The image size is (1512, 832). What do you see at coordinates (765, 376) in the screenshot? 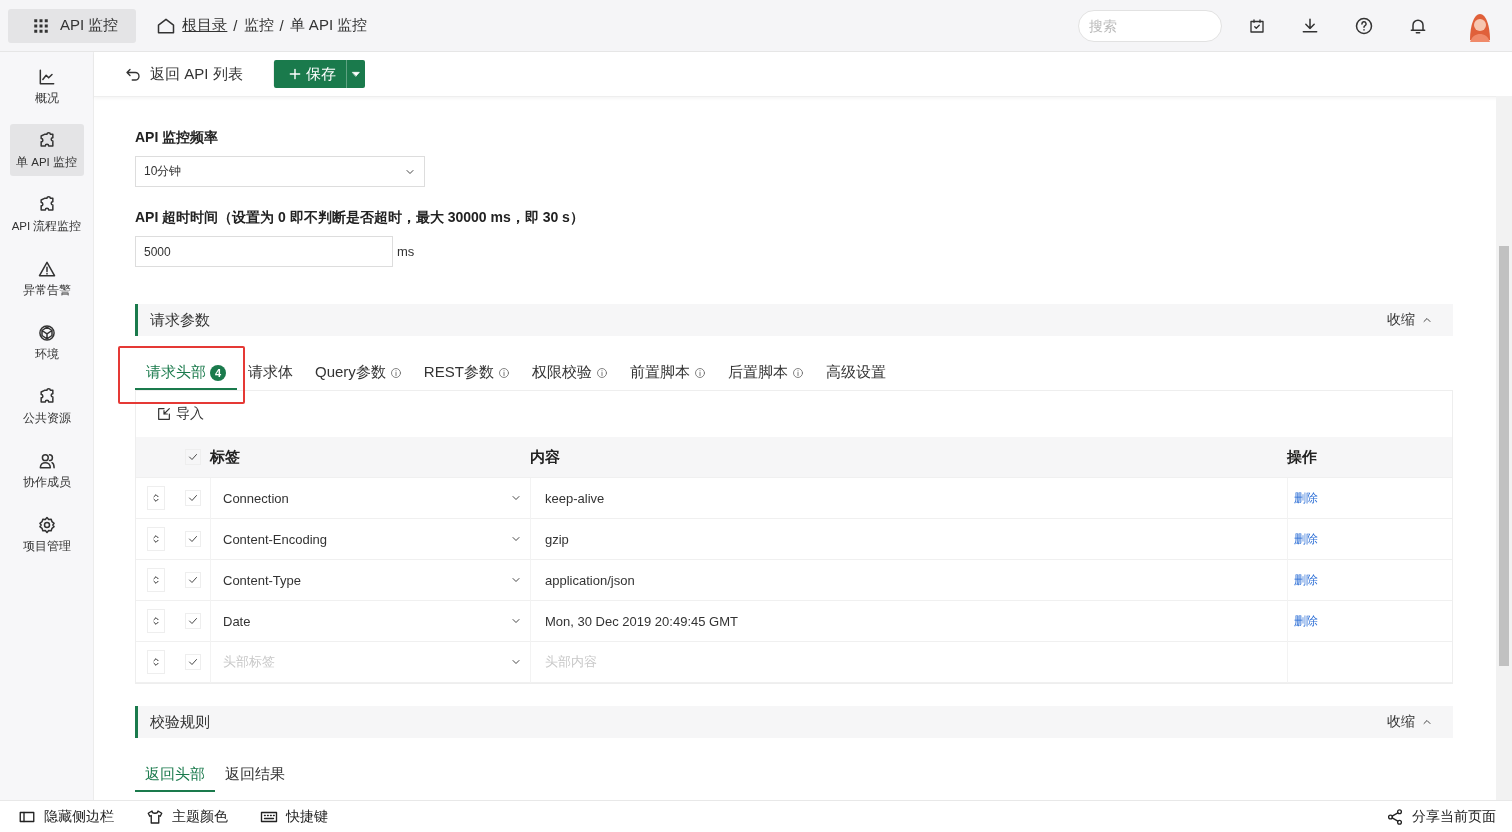
I see `tab: 后置脚本` at bounding box center [765, 376].